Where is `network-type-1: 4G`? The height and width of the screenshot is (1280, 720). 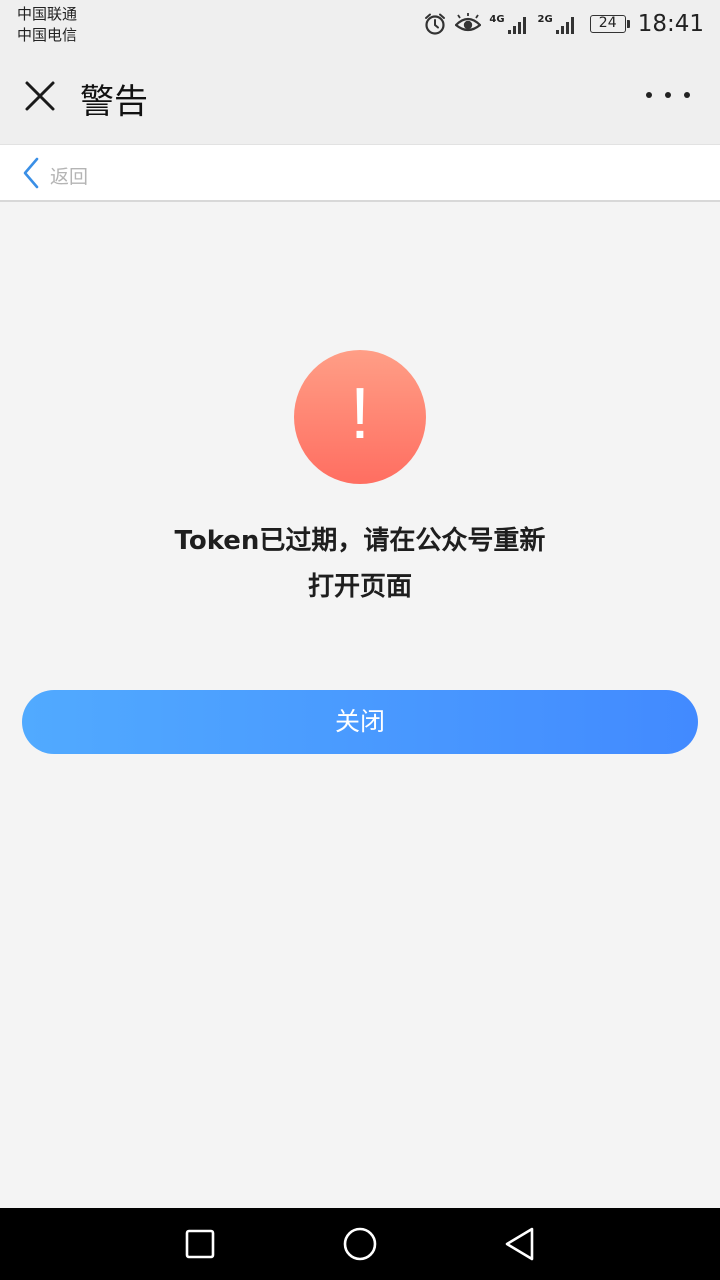
network-type-1: 4G is located at coordinates (497, 19).